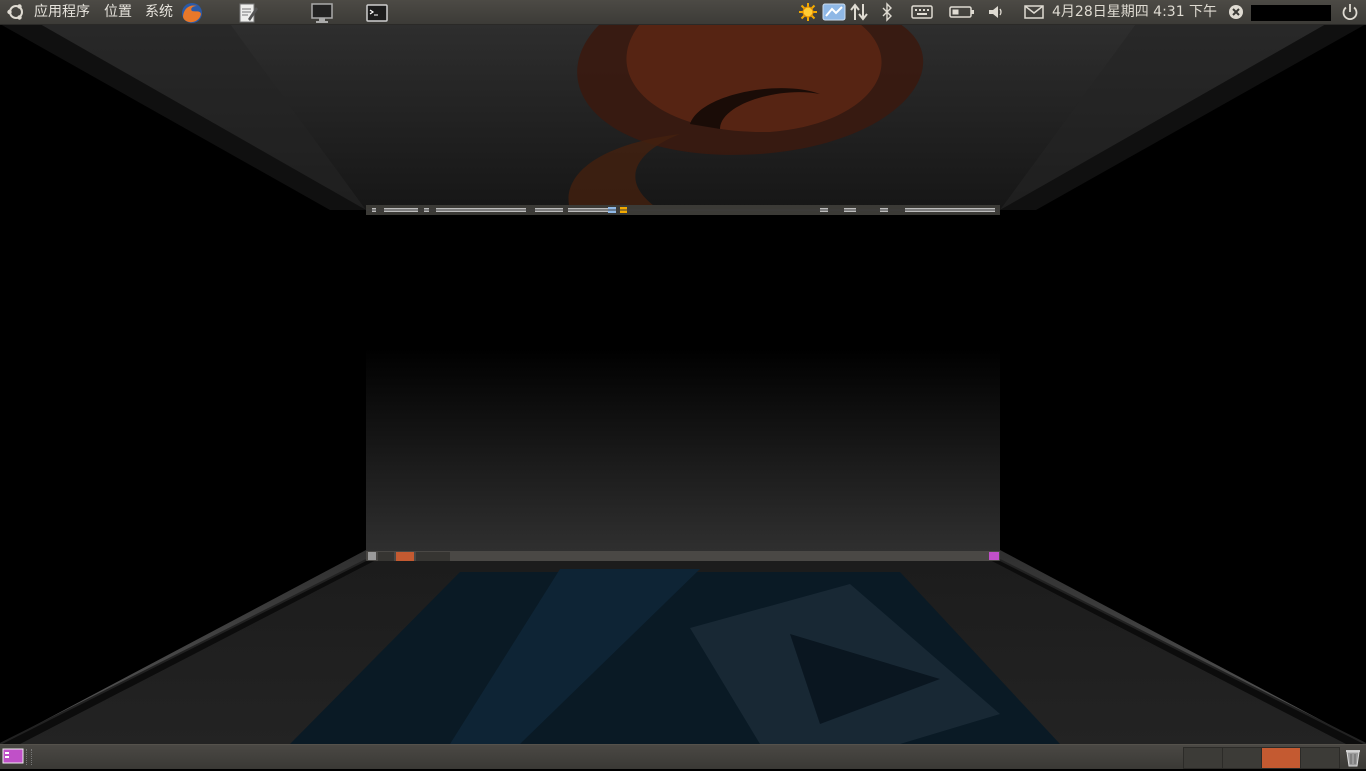  Describe the element at coordinates (322, 12) in the screenshot. I see `monitor-icon` at that location.